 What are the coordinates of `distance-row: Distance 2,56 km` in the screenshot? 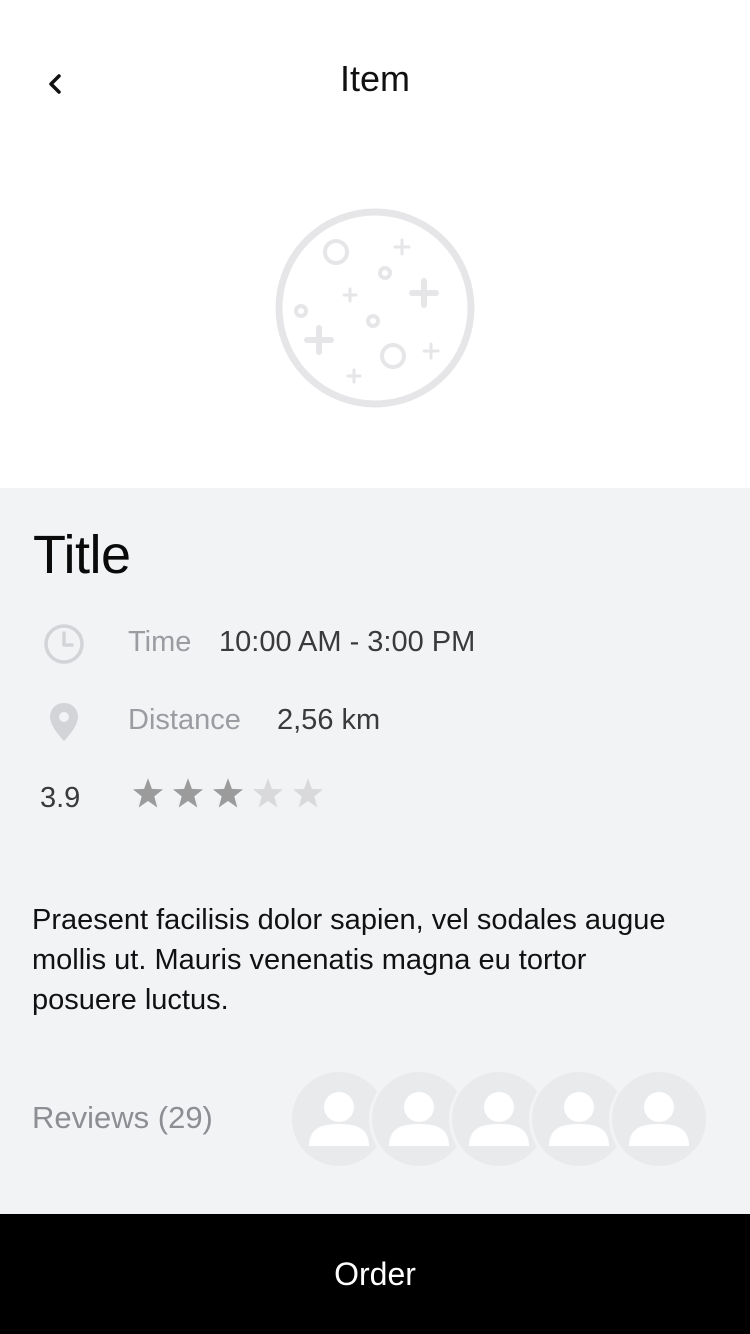 It's located at (375, 722).